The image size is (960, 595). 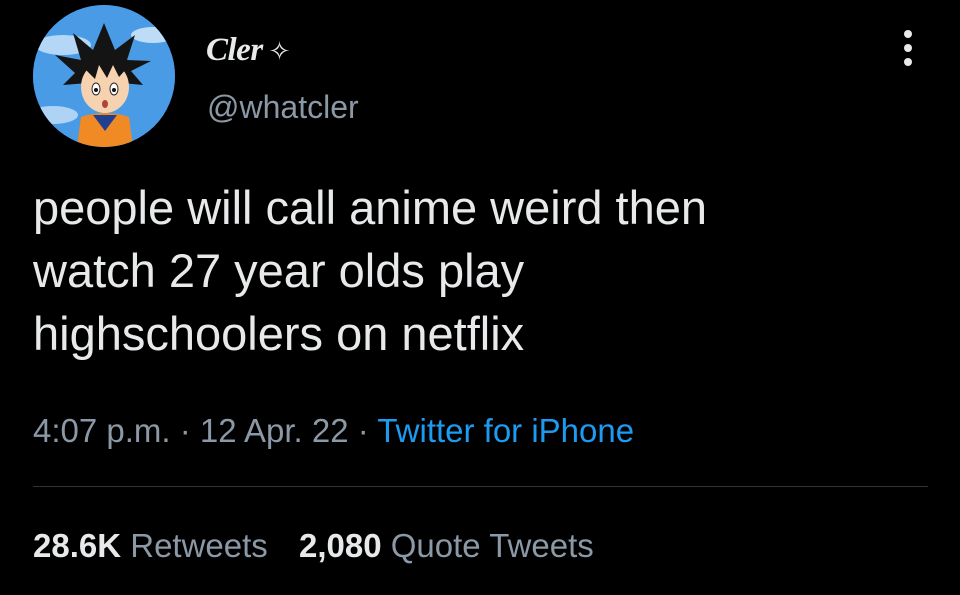 I want to click on quote-tweets-label: Quote Tweets, so click(x=492, y=545).